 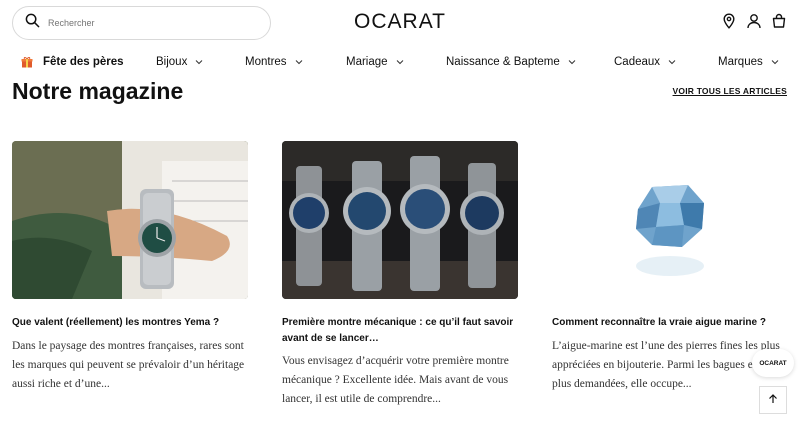 What do you see at coordinates (730, 91) in the screenshot?
I see `see-all-articles-link: VOIR TOUS LES ARTICLES` at bounding box center [730, 91].